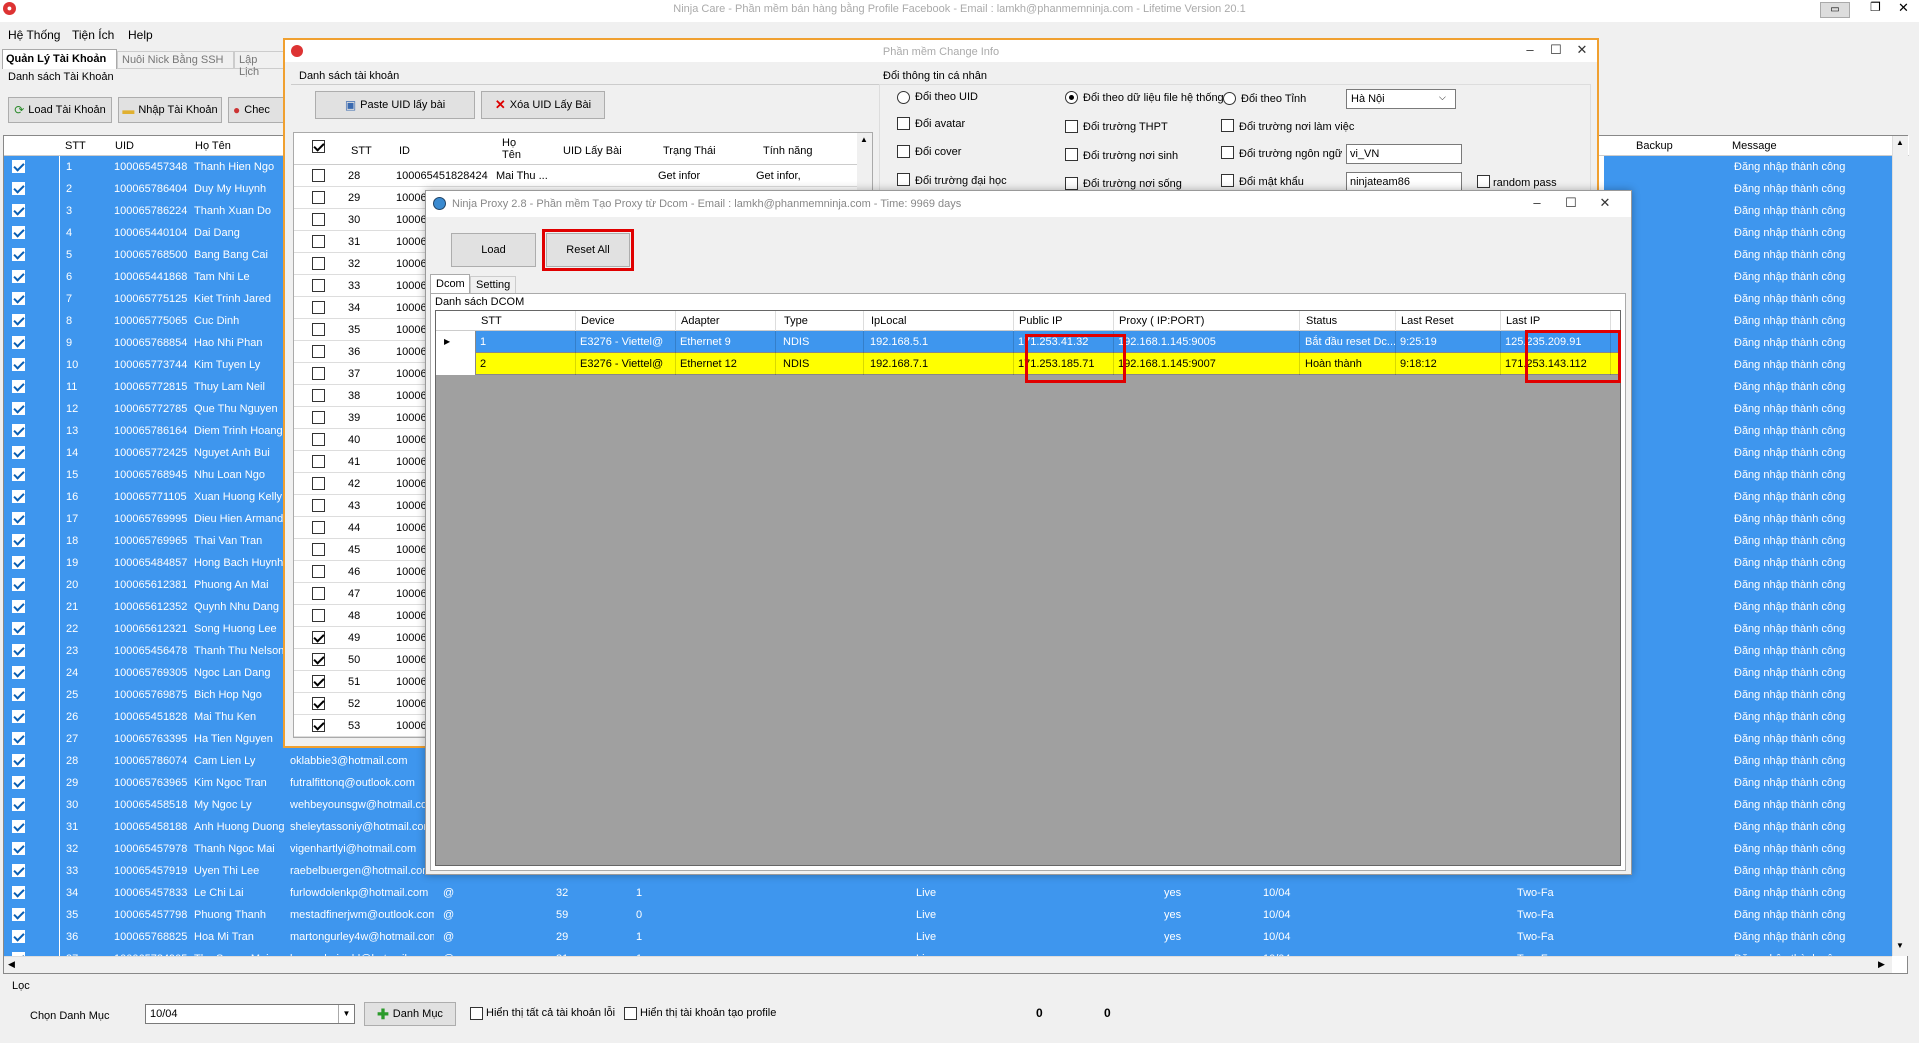 This screenshot has height=1043, width=1919. I want to click on show-profile-checkbox, so click(630, 1013).